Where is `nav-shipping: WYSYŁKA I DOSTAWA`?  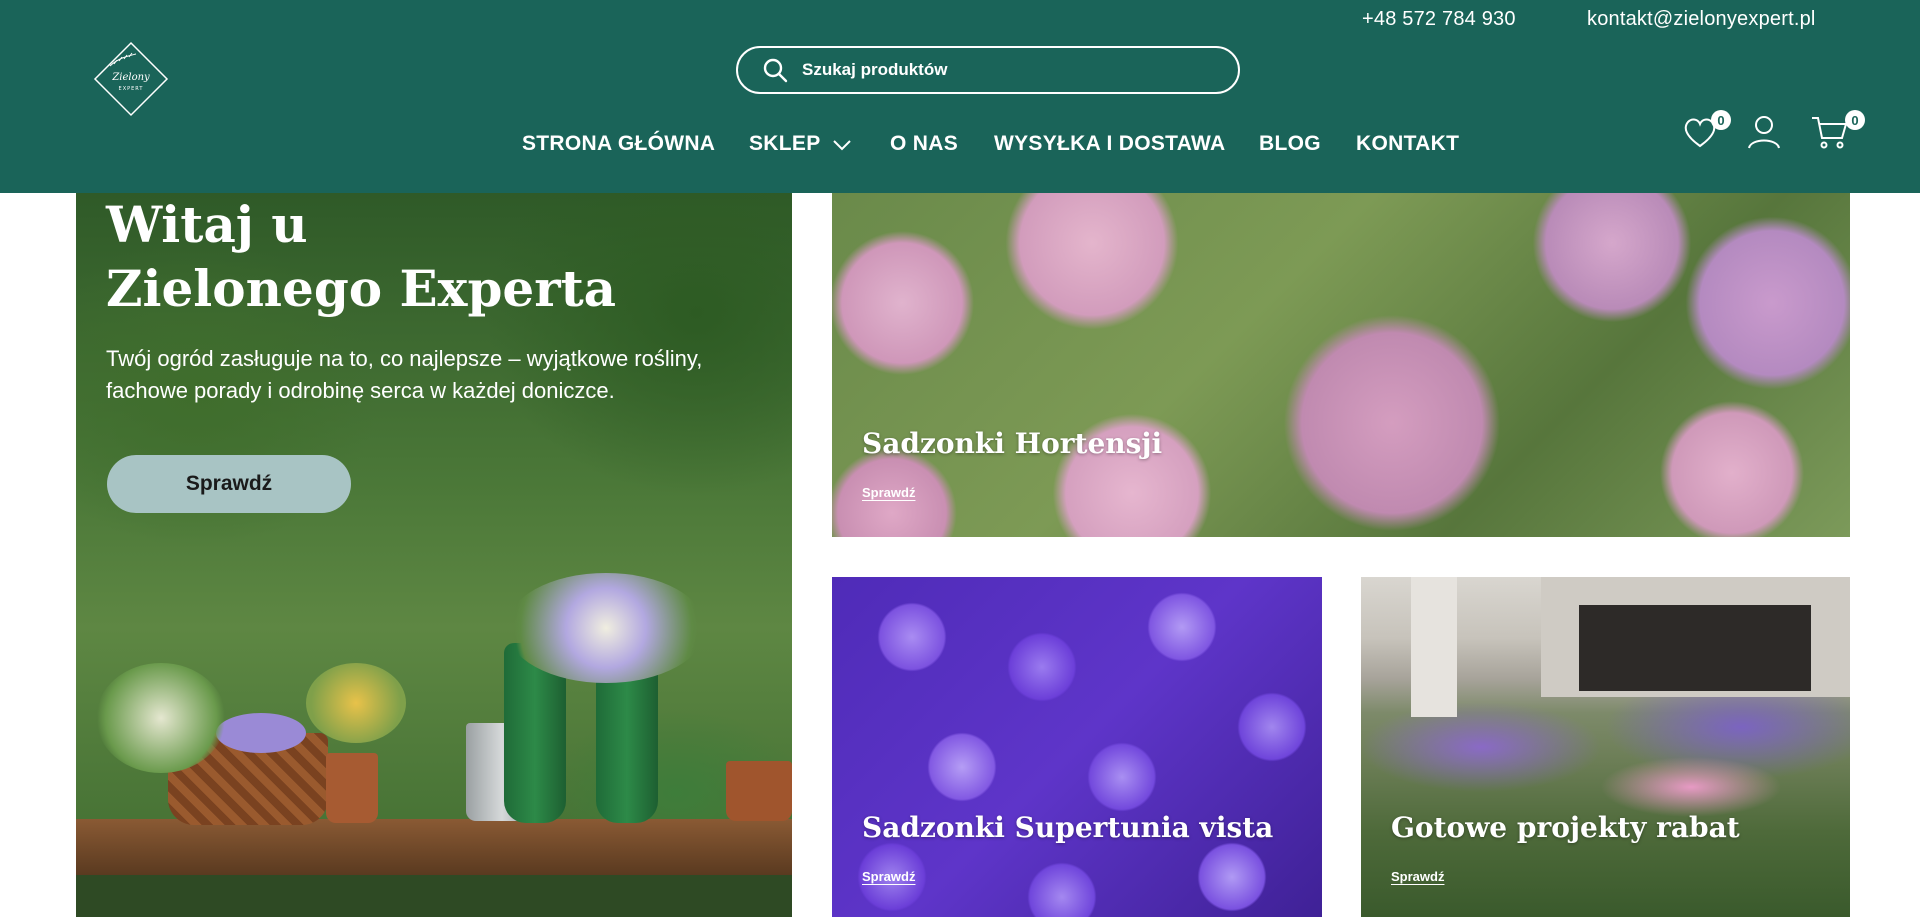 nav-shipping: WYSYŁKA I DOSTAWA is located at coordinates (1109, 144).